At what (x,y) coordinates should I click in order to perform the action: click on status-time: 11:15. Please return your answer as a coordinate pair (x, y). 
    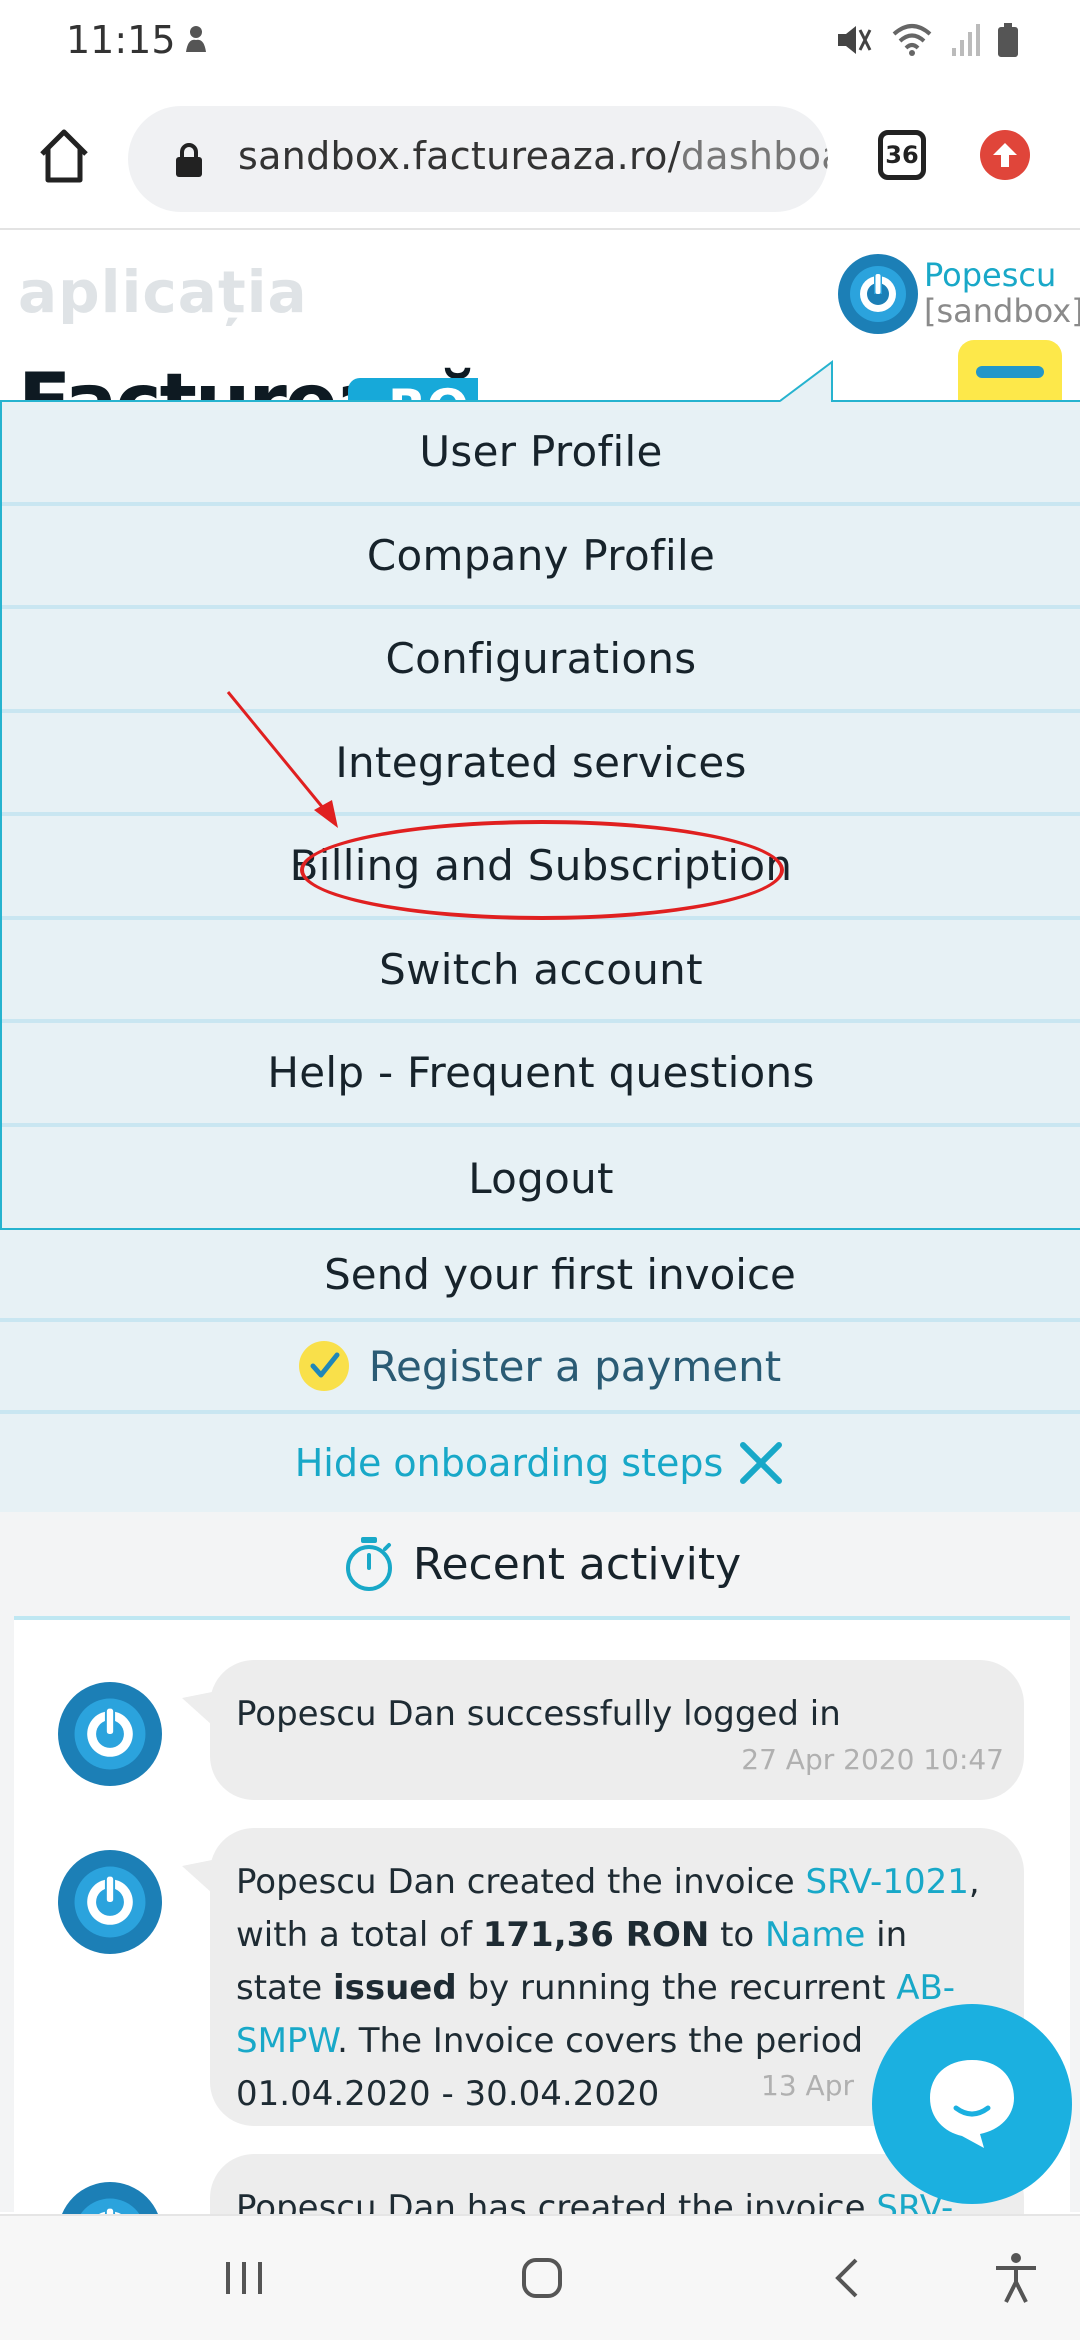
    Looking at the image, I should click on (121, 40).